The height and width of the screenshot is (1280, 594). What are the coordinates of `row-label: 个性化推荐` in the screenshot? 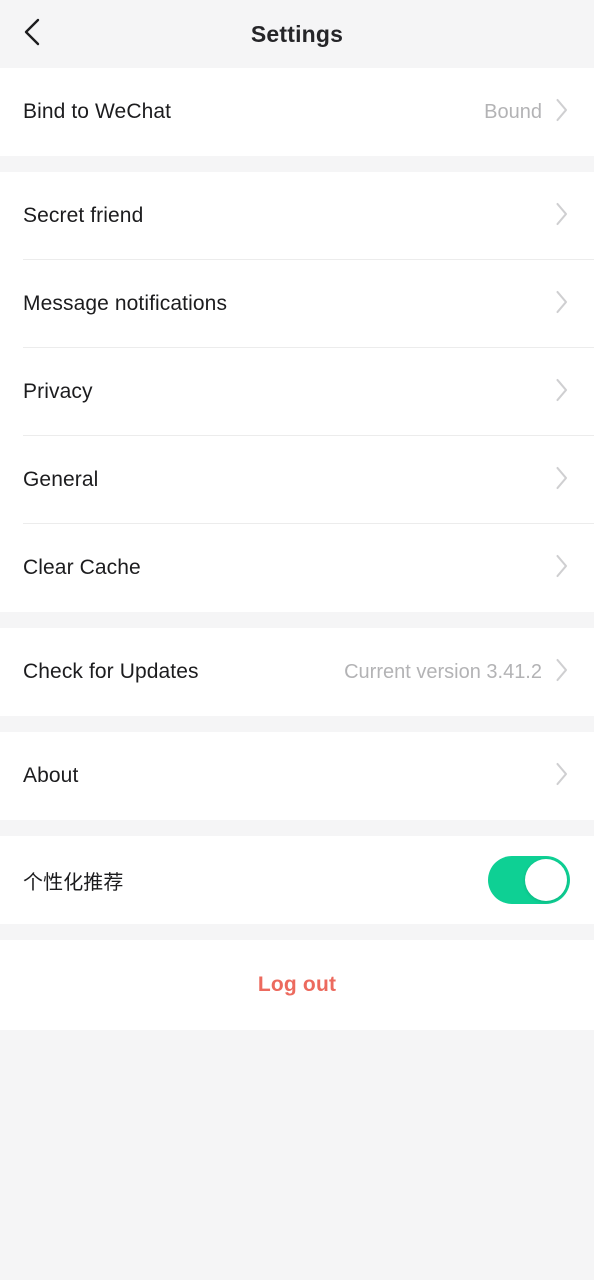 It's located at (73, 882).